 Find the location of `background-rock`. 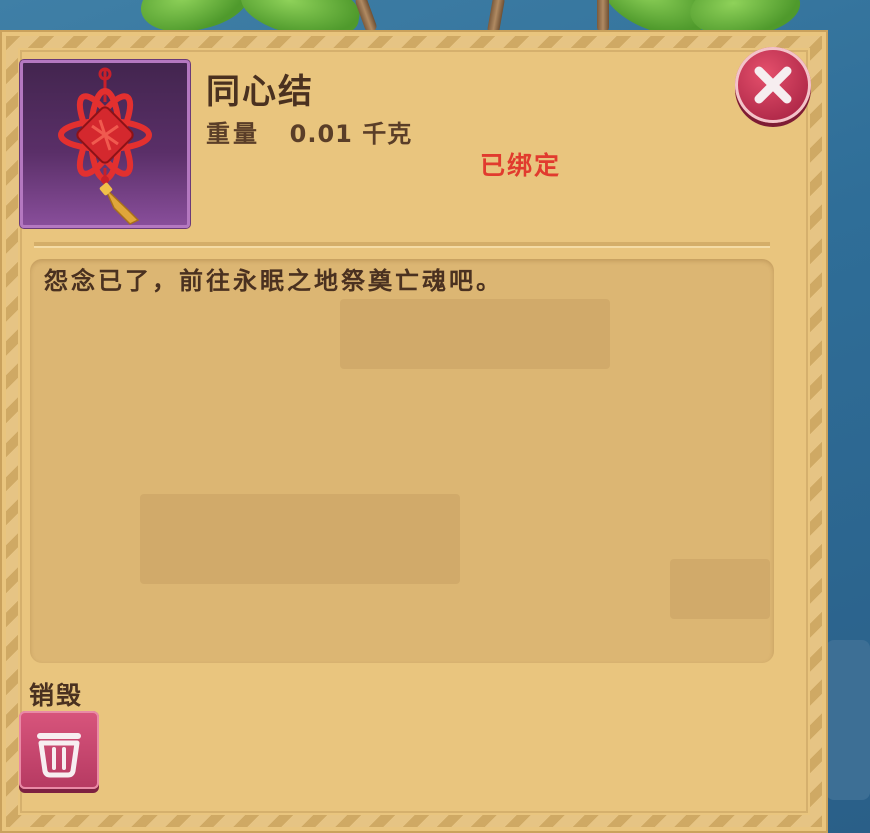

background-rock is located at coordinates (848, 720).